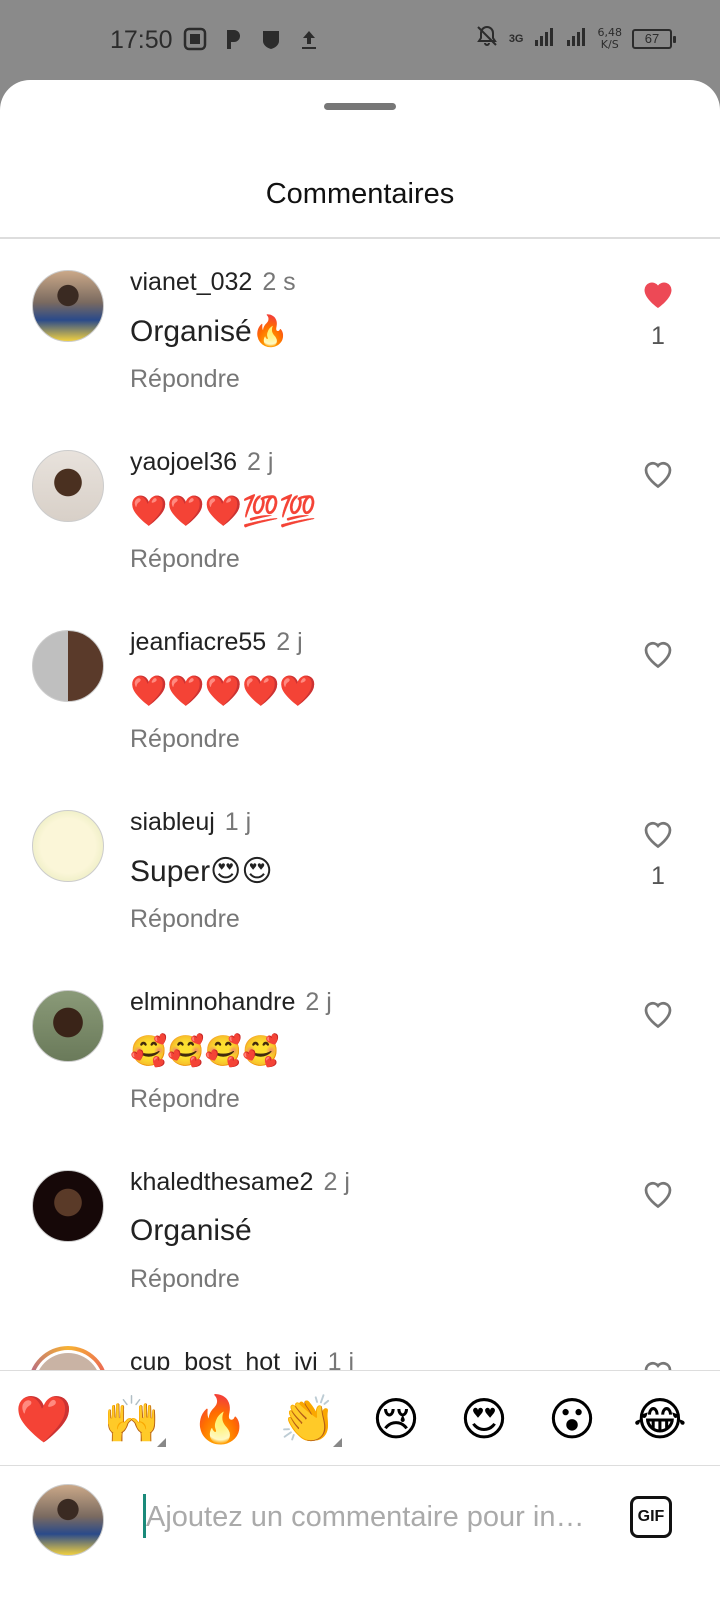 The width and height of the screenshot is (720, 1599). I want to click on comment-username: jeanfiacre55, so click(198, 642).